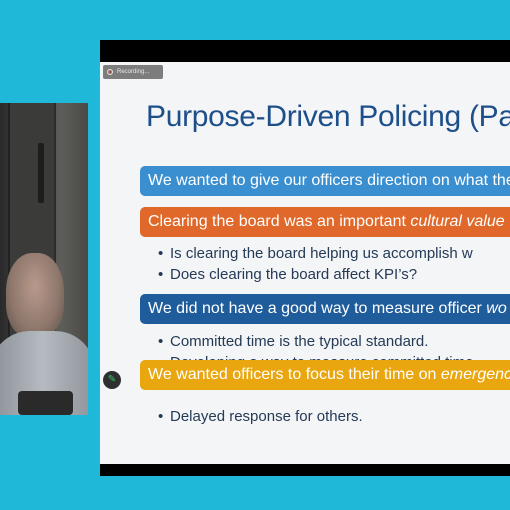 The width and height of the screenshot is (510, 510). Describe the element at coordinates (328, 116) in the screenshot. I see `slide-title: Purpose-Driven Policing (Pa` at that location.